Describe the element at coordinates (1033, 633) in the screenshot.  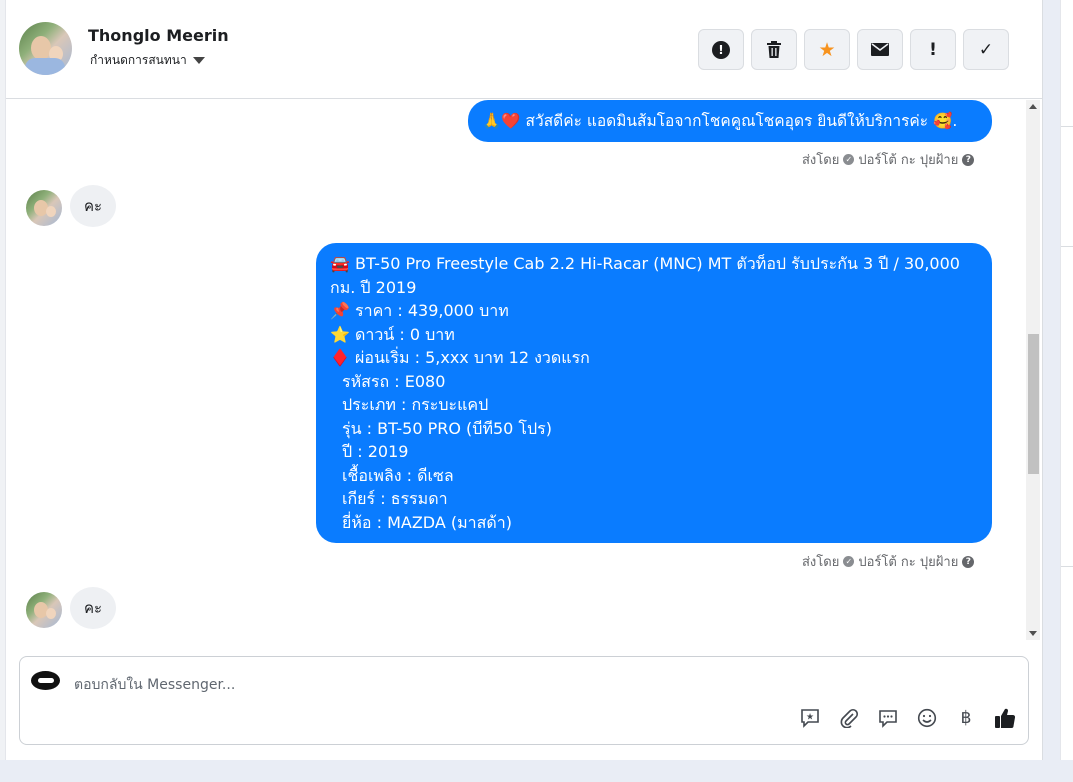
I see `scroll-down-arrow-icon` at that location.